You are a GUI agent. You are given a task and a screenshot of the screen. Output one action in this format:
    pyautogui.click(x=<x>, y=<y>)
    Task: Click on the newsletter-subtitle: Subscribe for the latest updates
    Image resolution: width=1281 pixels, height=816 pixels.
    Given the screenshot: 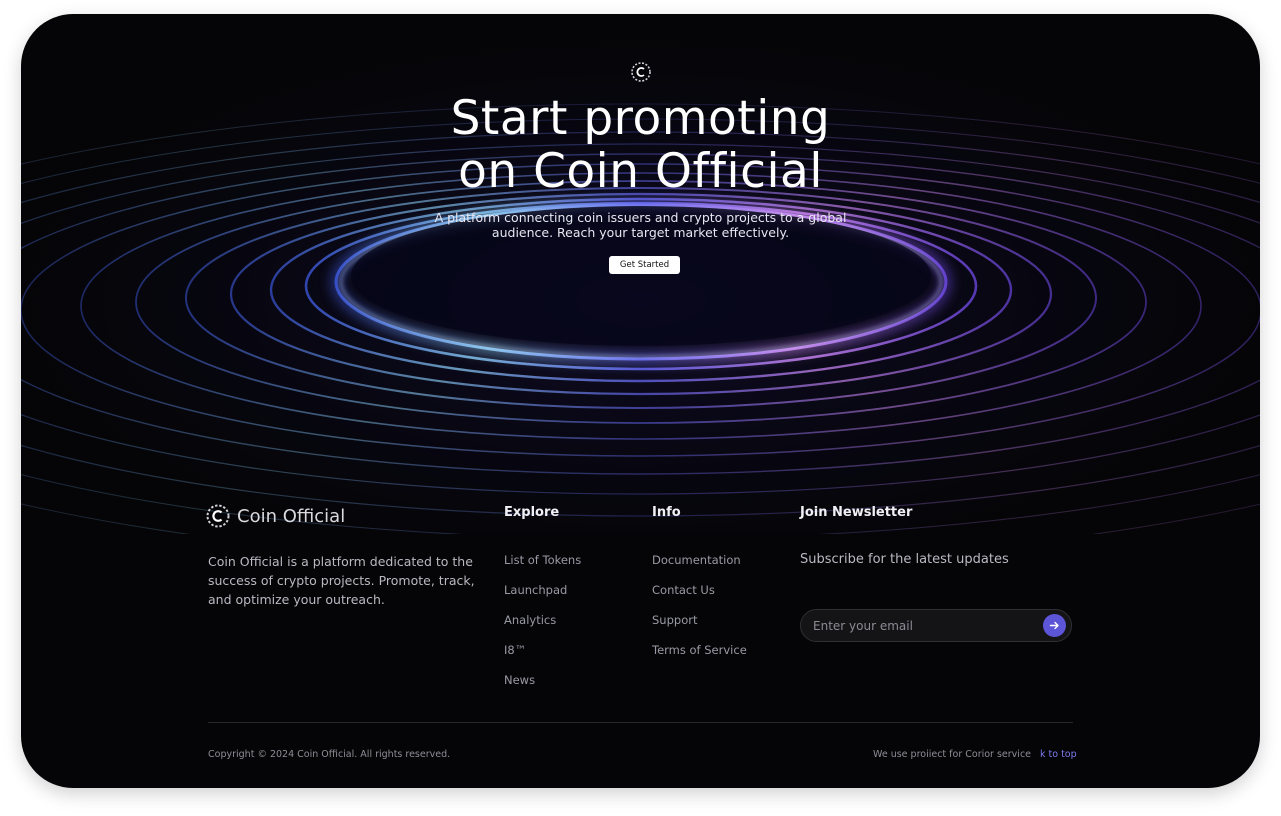 What is the action you would take?
    pyautogui.click(x=904, y=559)
    